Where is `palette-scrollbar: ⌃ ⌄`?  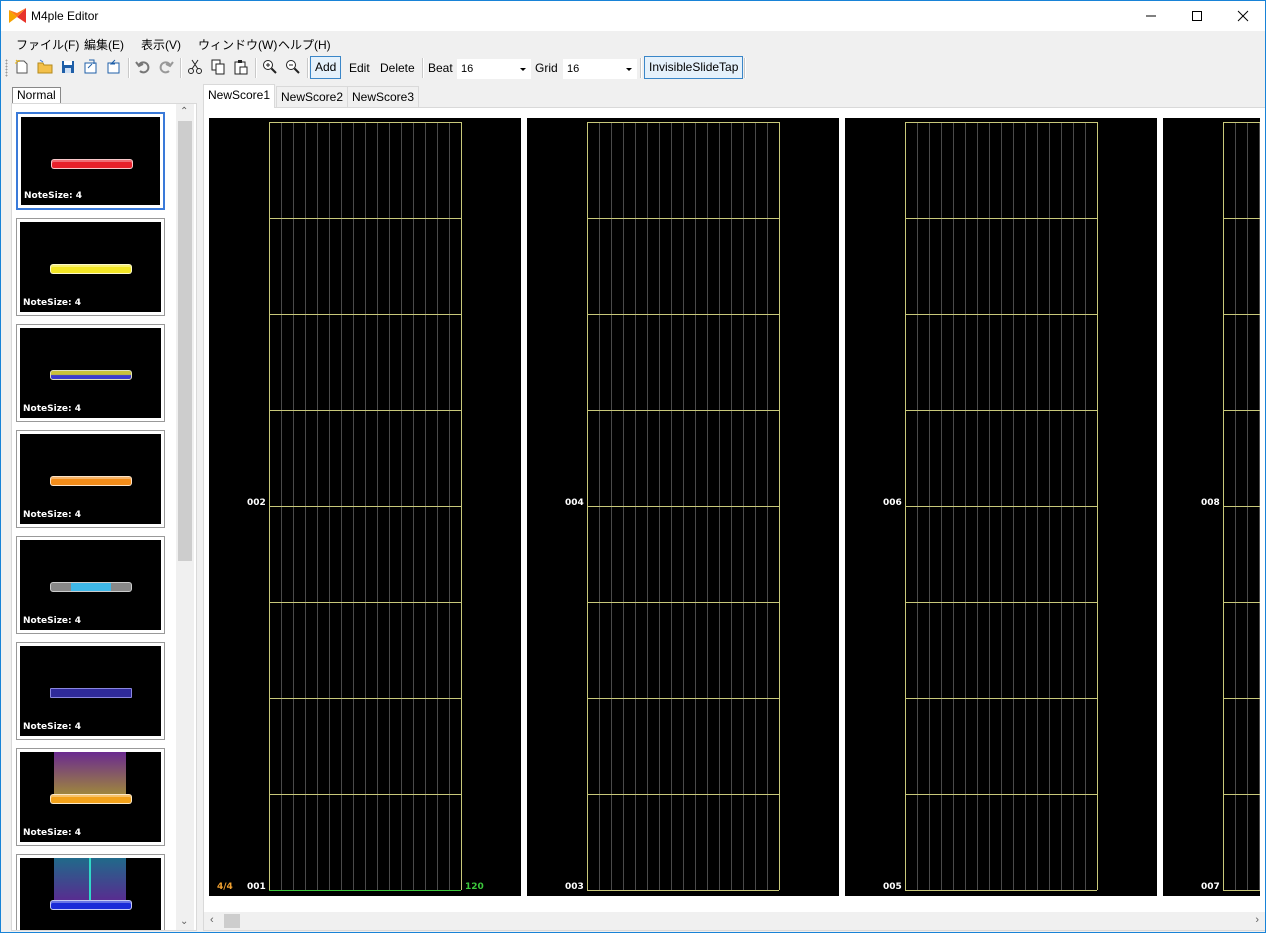
palette-scrollbar: ⌃ ⌄ is located at coordinates (185, 517).